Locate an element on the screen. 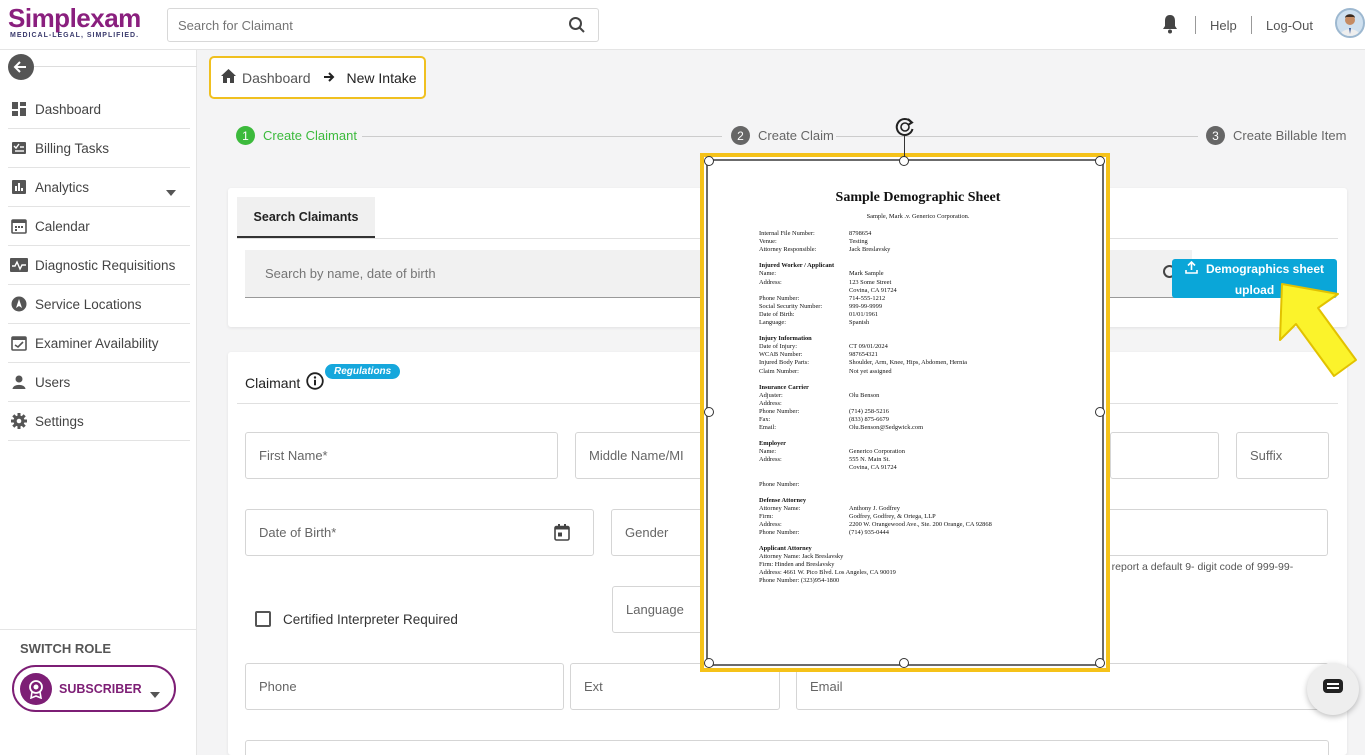 This screenshot has height=755, width=1365. row-value: Olu Benson is located at coordinates (864, 395).